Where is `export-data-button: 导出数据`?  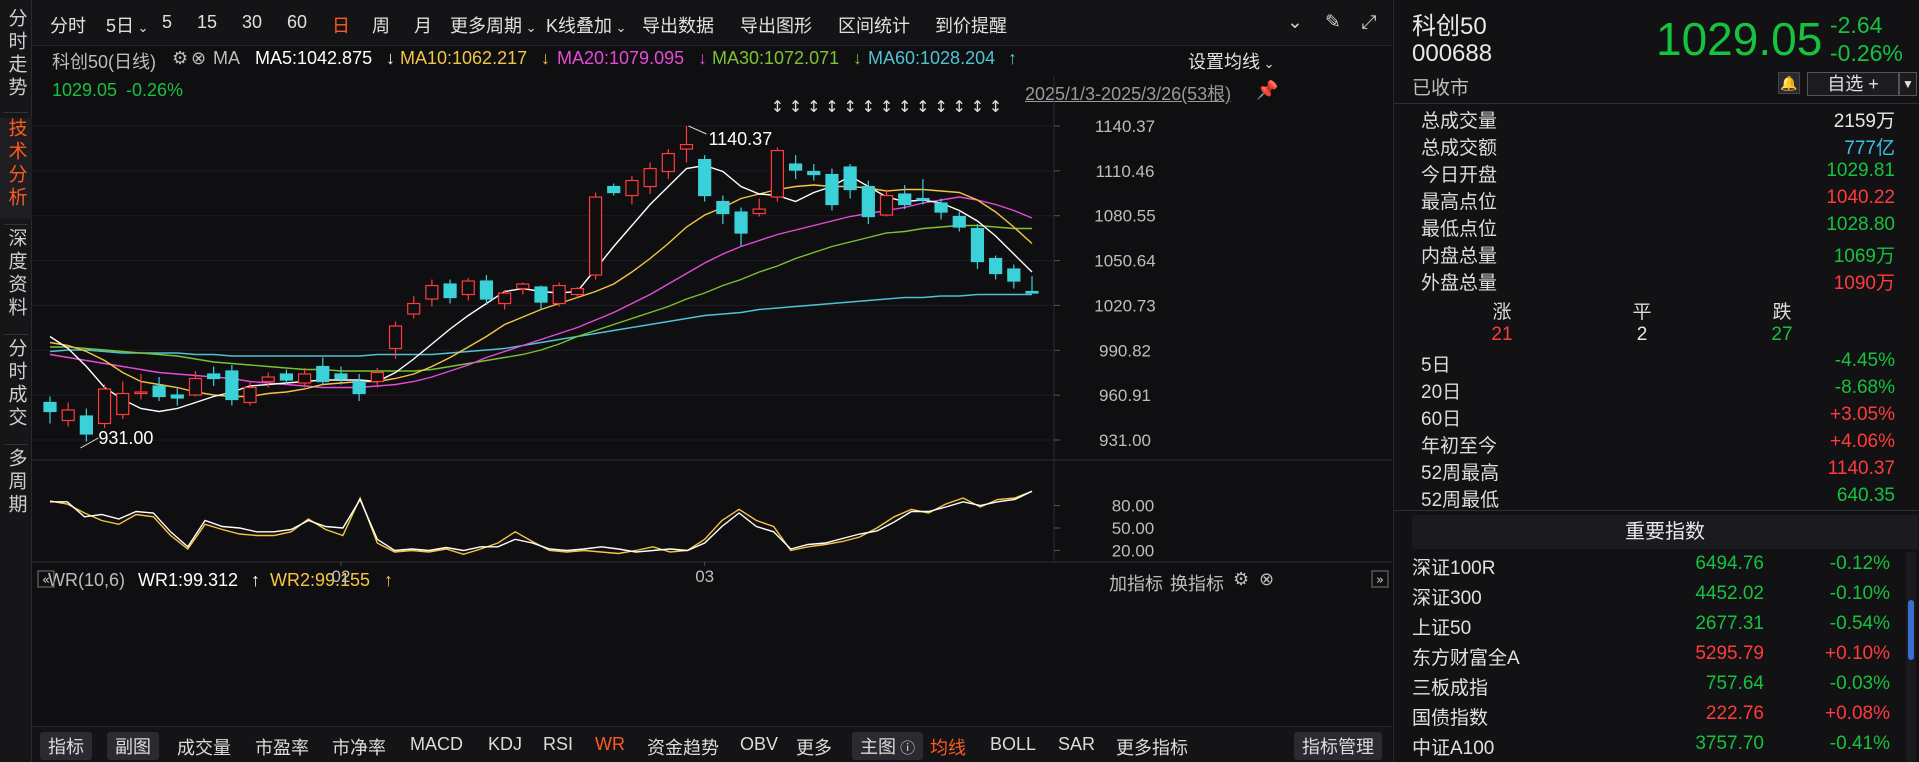
export-data-button: 导出数据 is located at coordinates (678, 25).